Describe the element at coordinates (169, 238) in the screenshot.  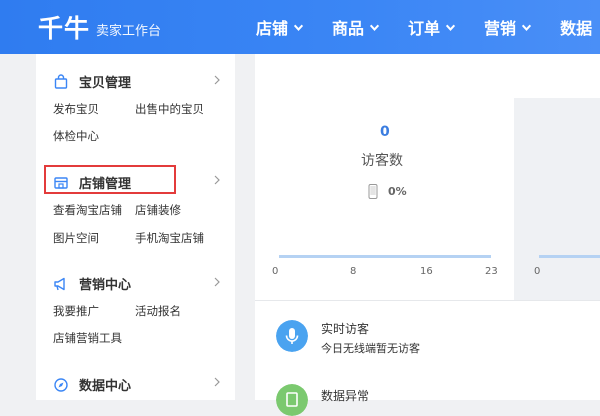
I see `link-mobile-store: 手机淘宝店铺` at that location.